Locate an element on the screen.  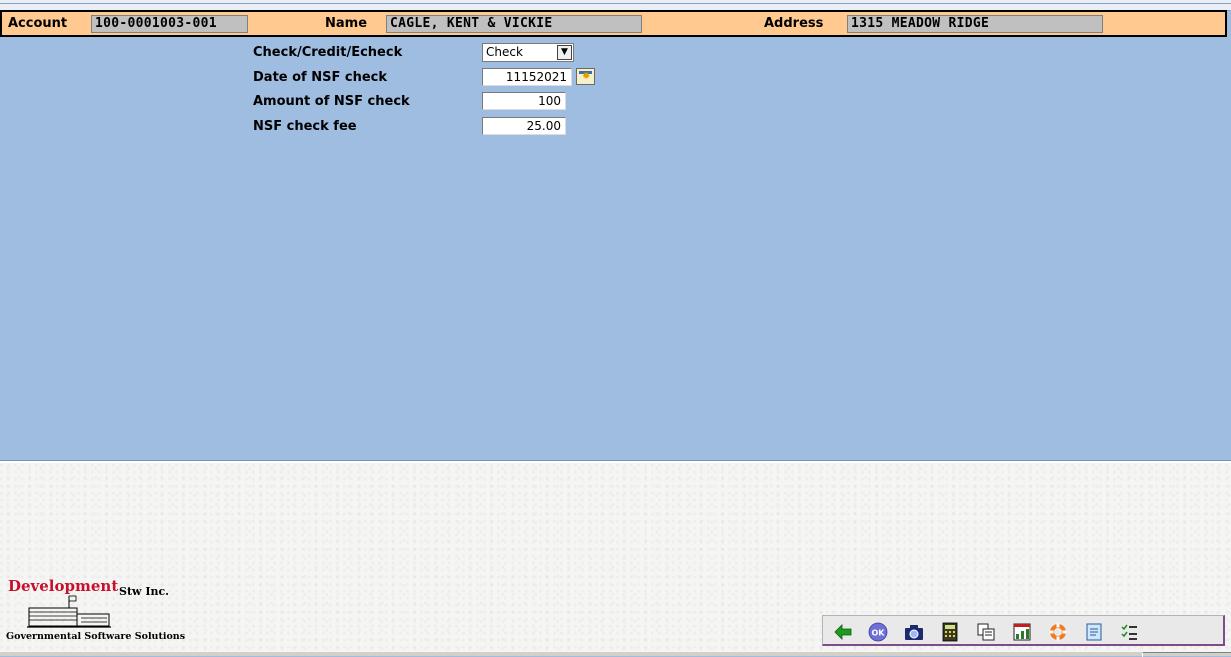
name-label: Name is located at coordinates (346, 23).